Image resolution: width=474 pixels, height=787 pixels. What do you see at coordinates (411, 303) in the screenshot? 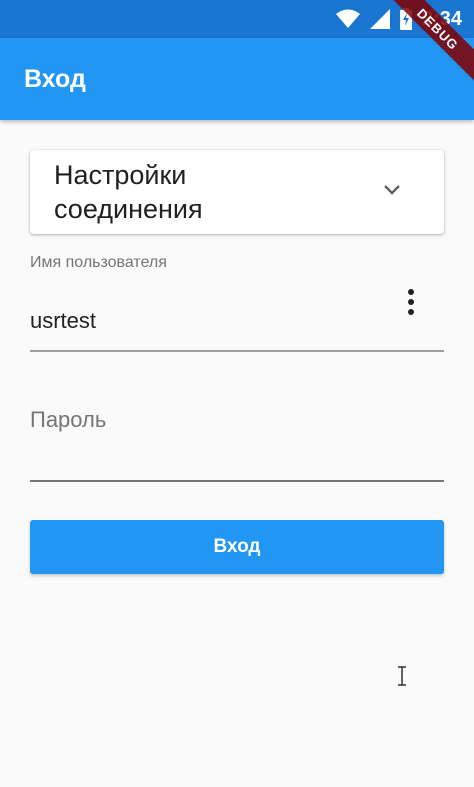
I see `more-vert-icon` at bounding box center [411, 303].